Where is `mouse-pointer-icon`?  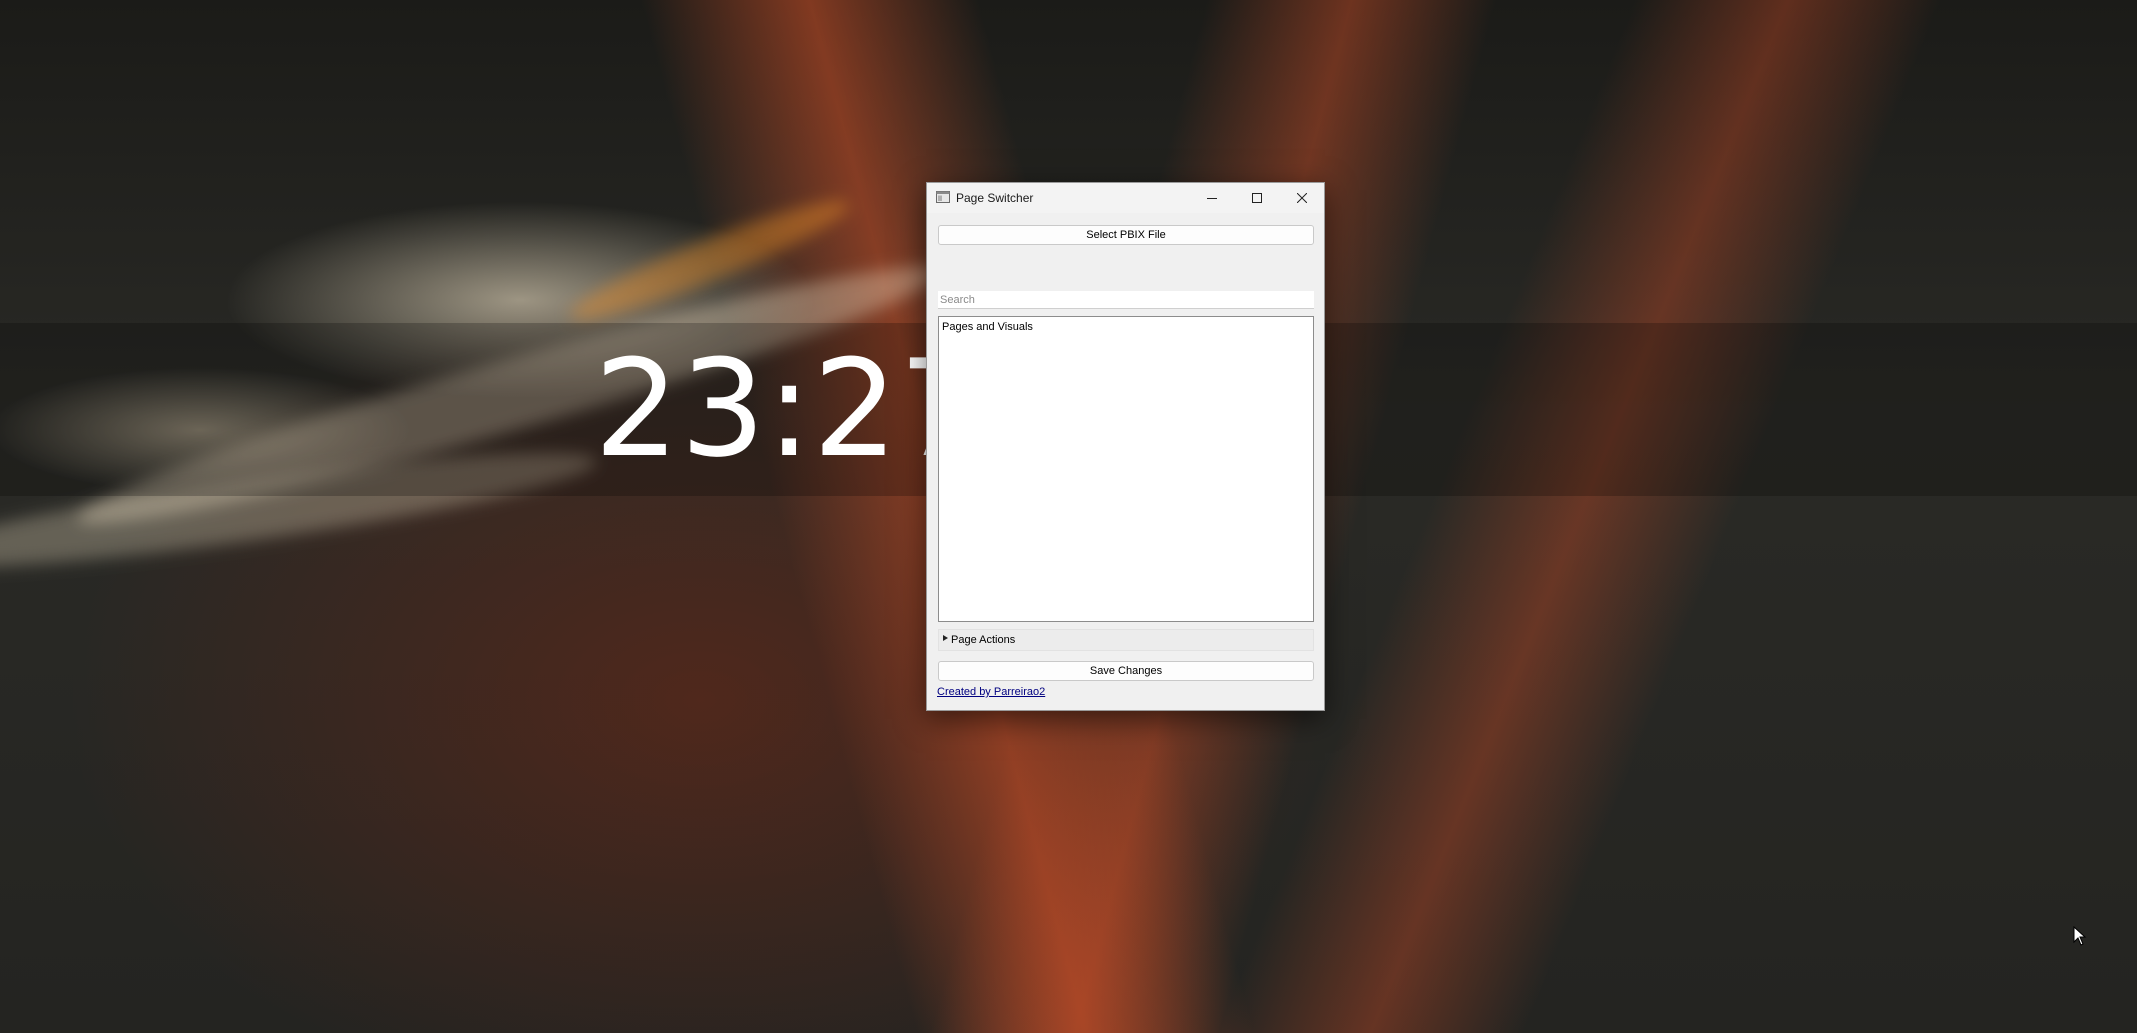
mouse-pointer-icon is located at coordinates (2080, 936).